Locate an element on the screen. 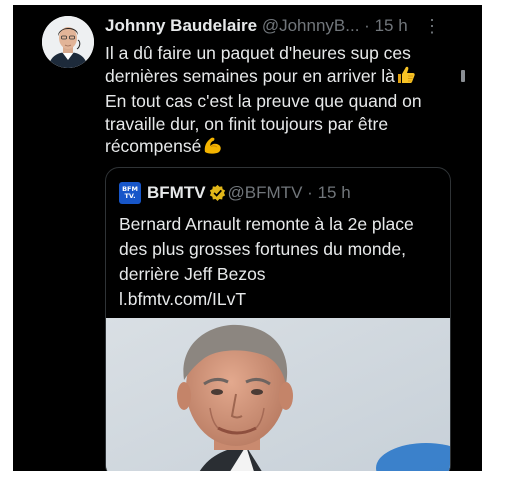 The height and width of the screenshot is (481, 507). quoted-tweet-header: BFMTV @BFMTV · 15 h is located at coordinates (249, 193).